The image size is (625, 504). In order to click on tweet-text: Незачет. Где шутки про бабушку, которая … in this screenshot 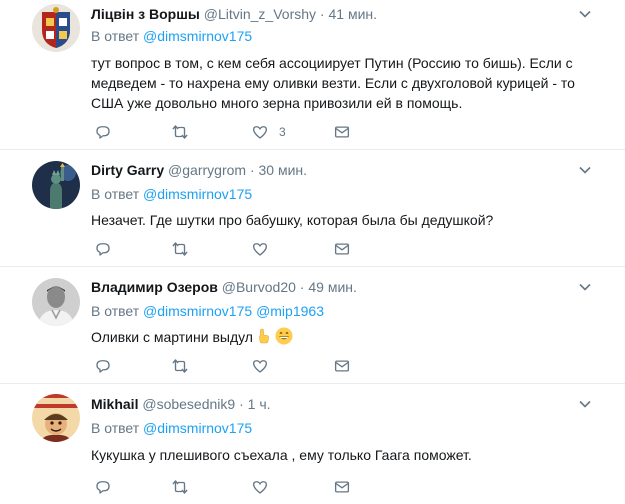, I will do `click(292, 220)`.